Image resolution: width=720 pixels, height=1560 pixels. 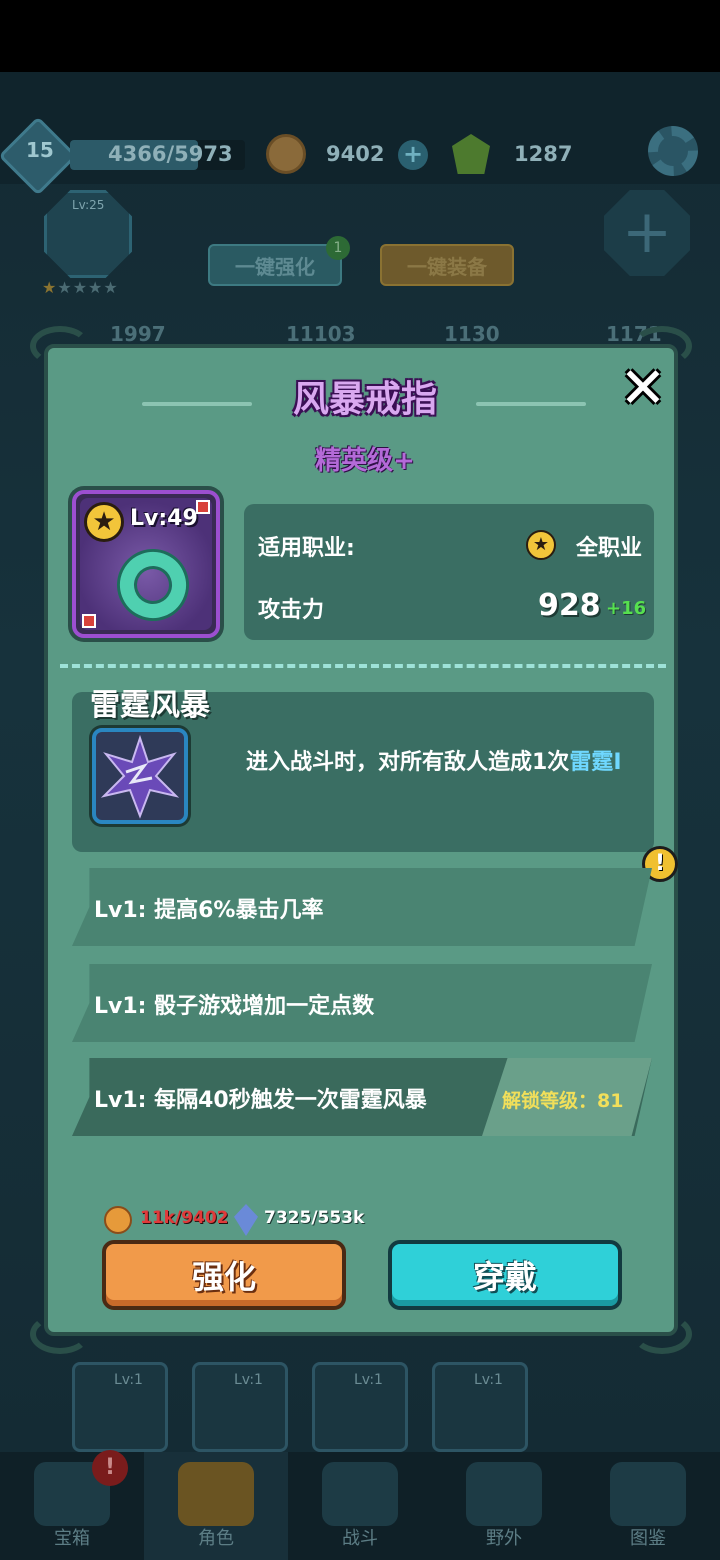 I want to click on one-click-enhance-button: 一键强化, so click(x=275, y=265).